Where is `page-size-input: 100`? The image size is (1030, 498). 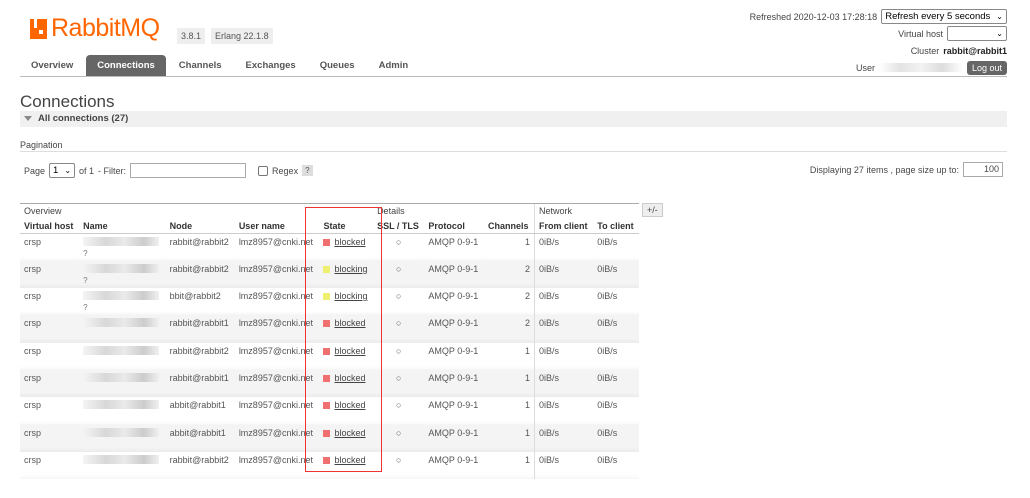 page-size-input: 100 is located at coordinates (983, 169).